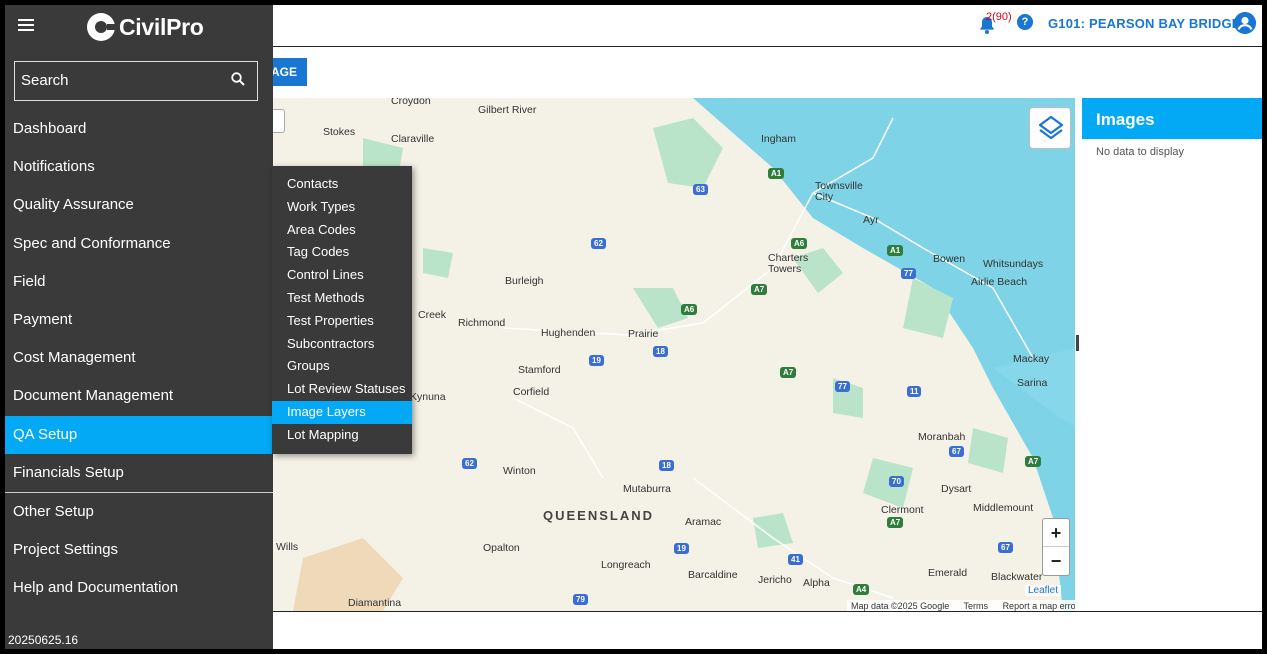 The width and height of the screenshot is (1267, 654). What do you see at coordinates (279, 121) in the screenshot?
I see `map-collapse-tab` at bounding box center [279, 121].